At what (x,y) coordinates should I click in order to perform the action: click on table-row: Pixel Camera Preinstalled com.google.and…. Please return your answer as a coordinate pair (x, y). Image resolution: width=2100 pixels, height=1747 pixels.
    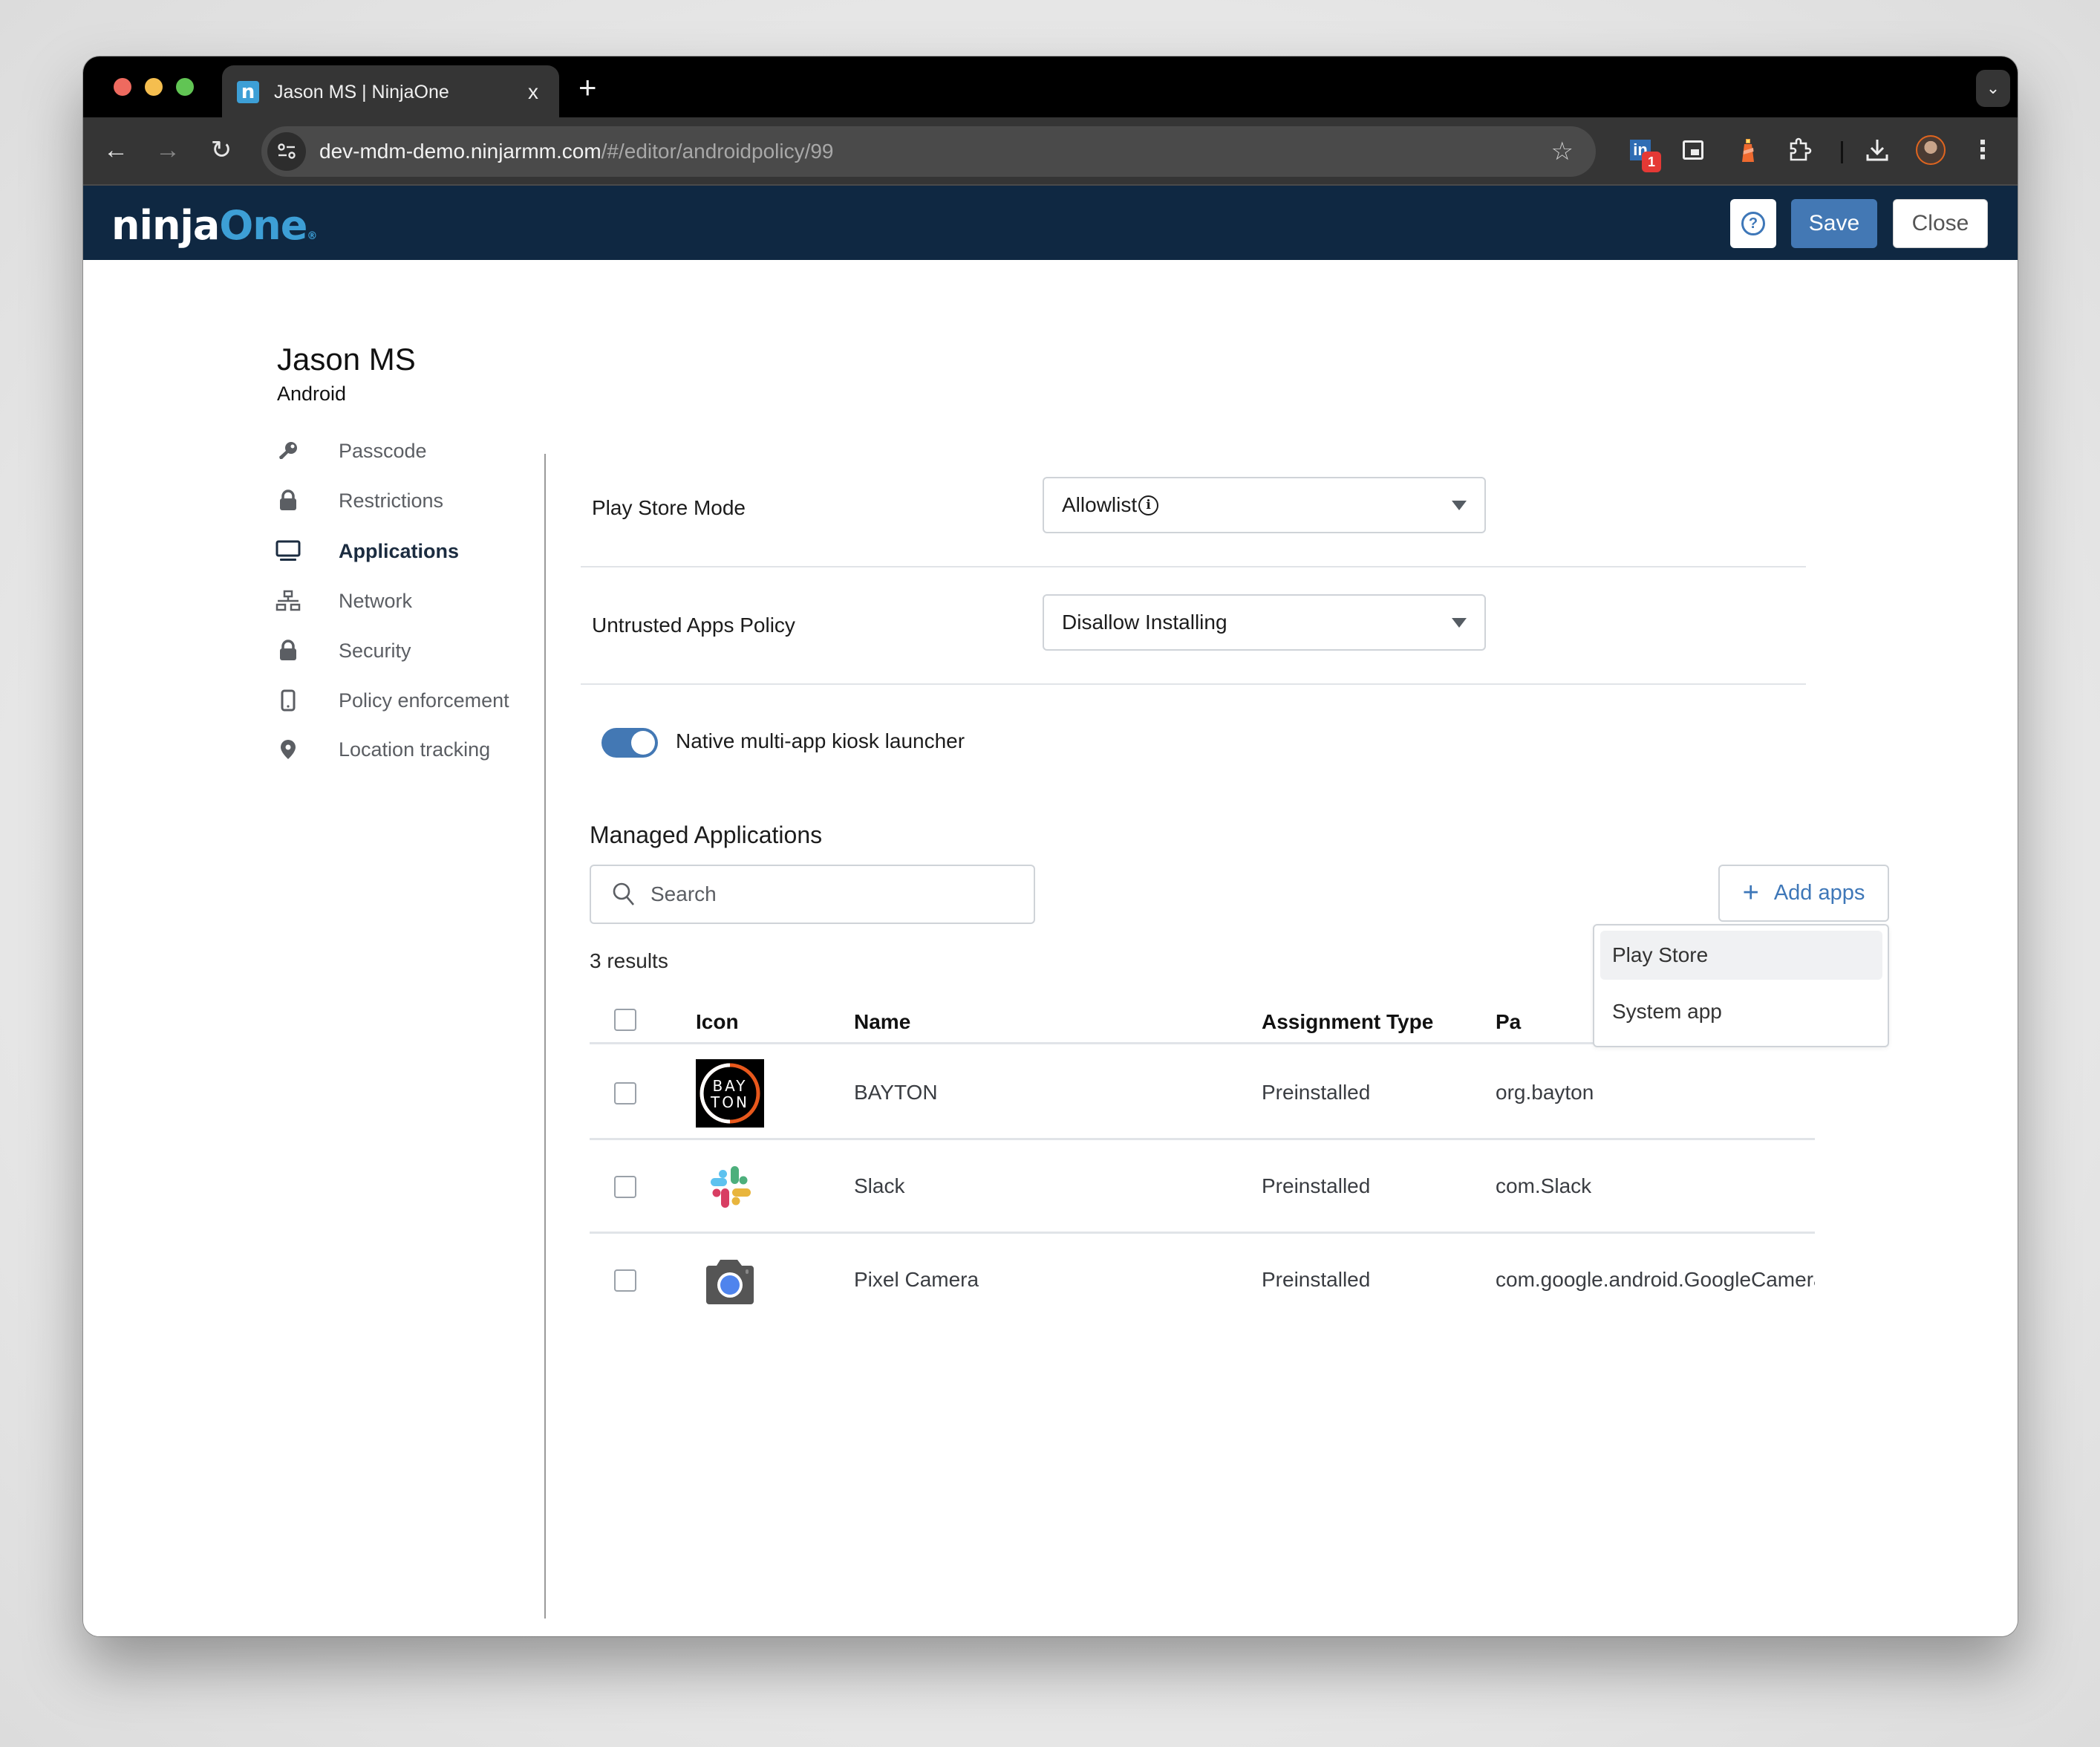
    Looking at the image, I should click on (1202, 1280).